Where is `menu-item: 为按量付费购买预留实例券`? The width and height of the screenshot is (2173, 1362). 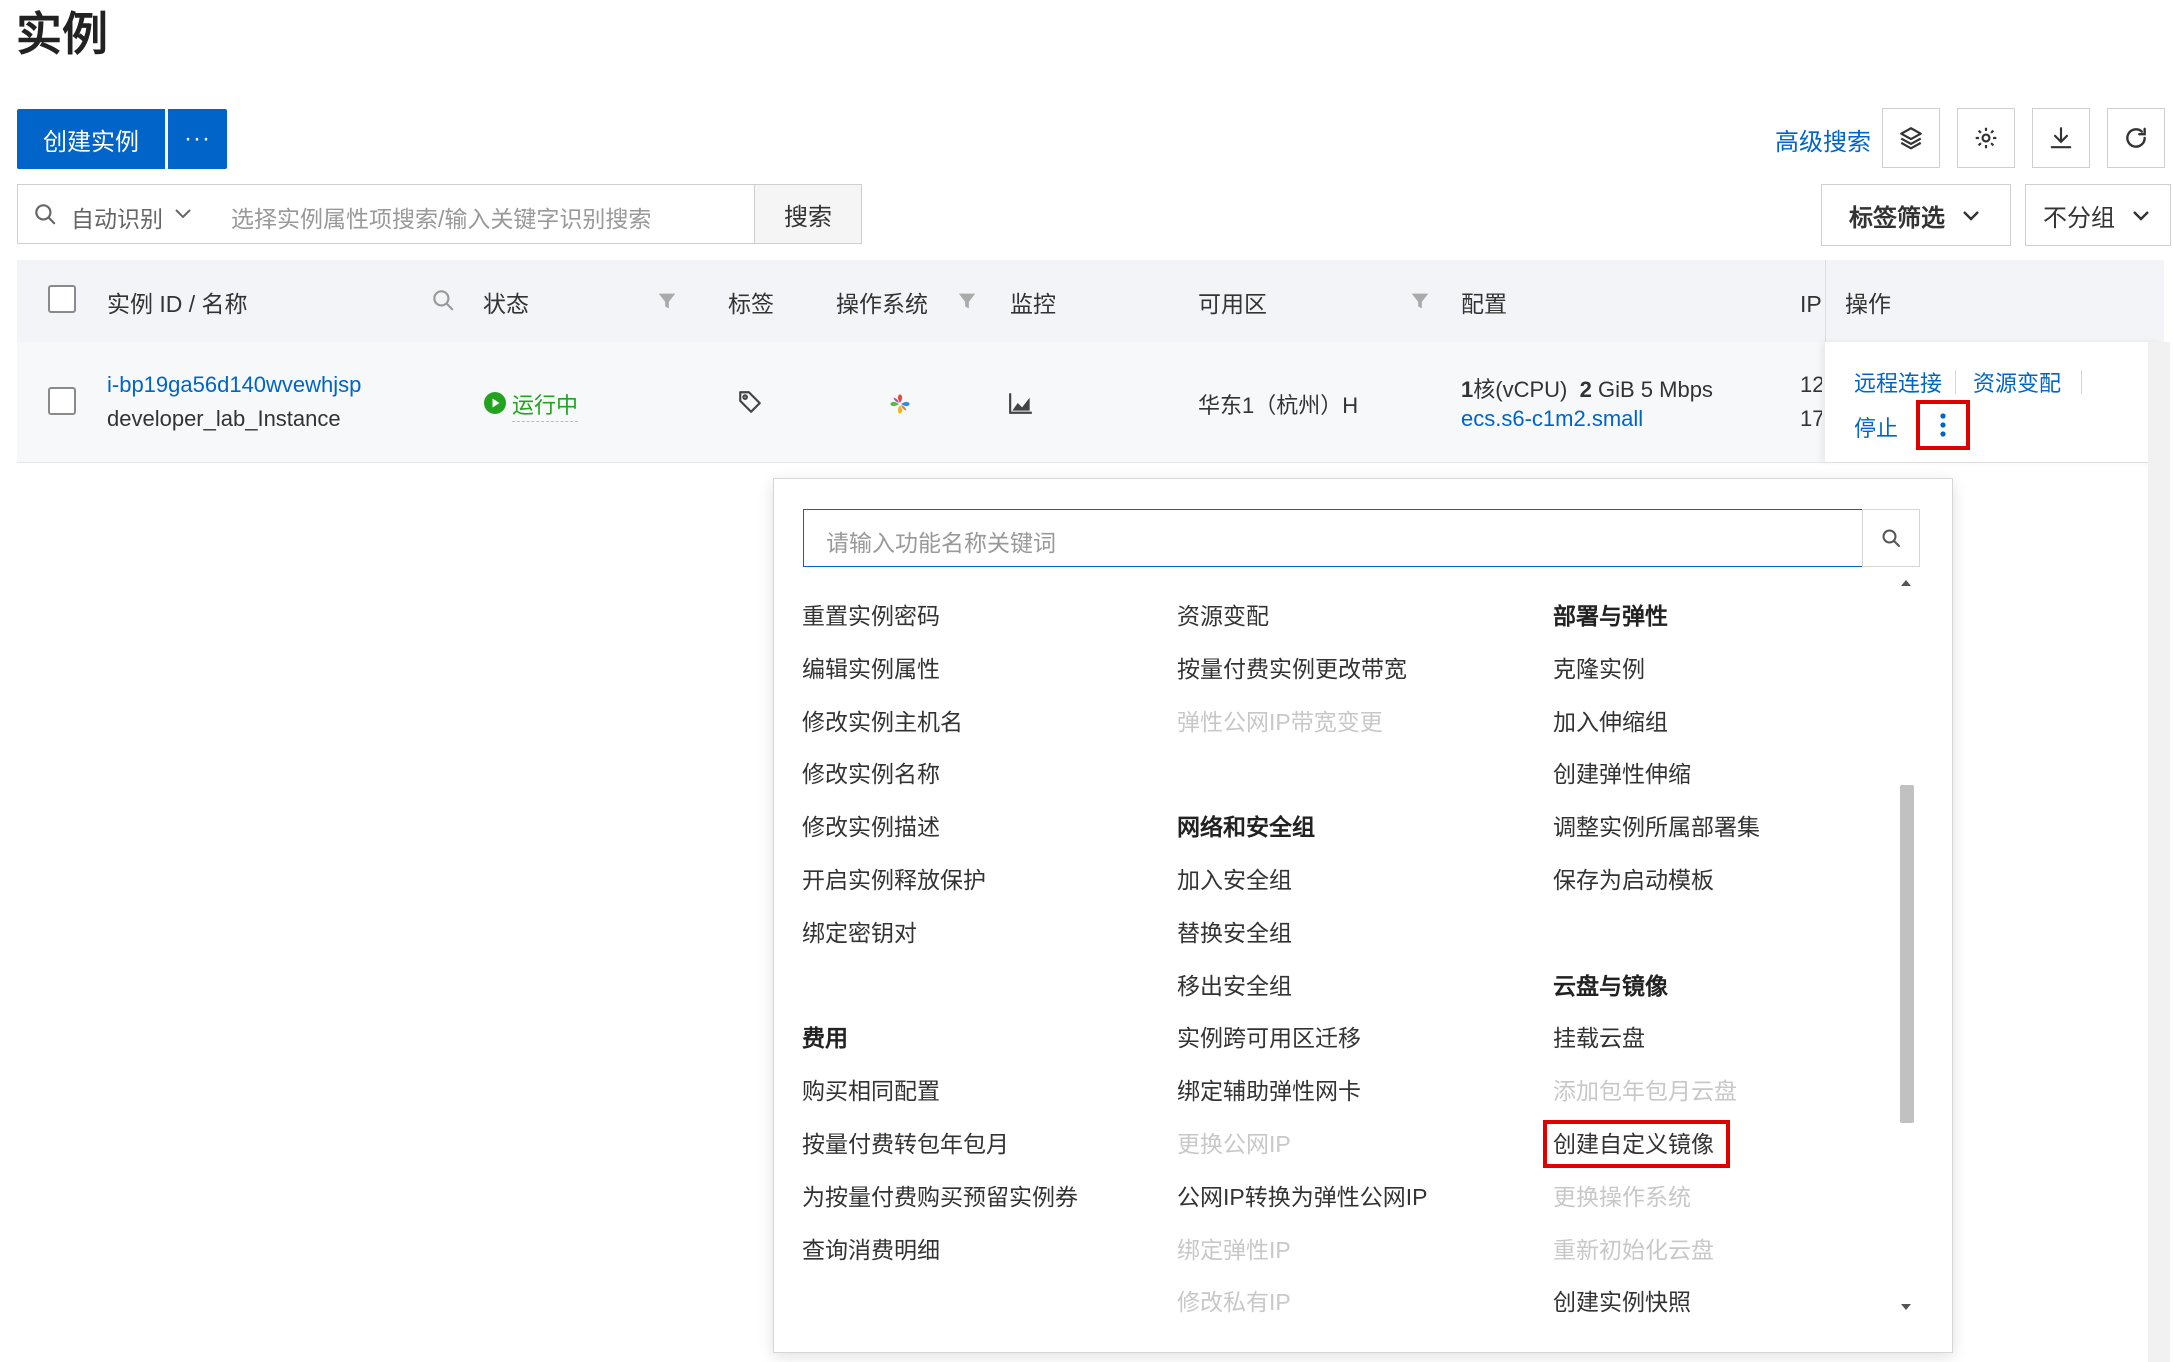
menu-item: 为按量付费购买预留实例券 is located at coordinates (982, 1197).